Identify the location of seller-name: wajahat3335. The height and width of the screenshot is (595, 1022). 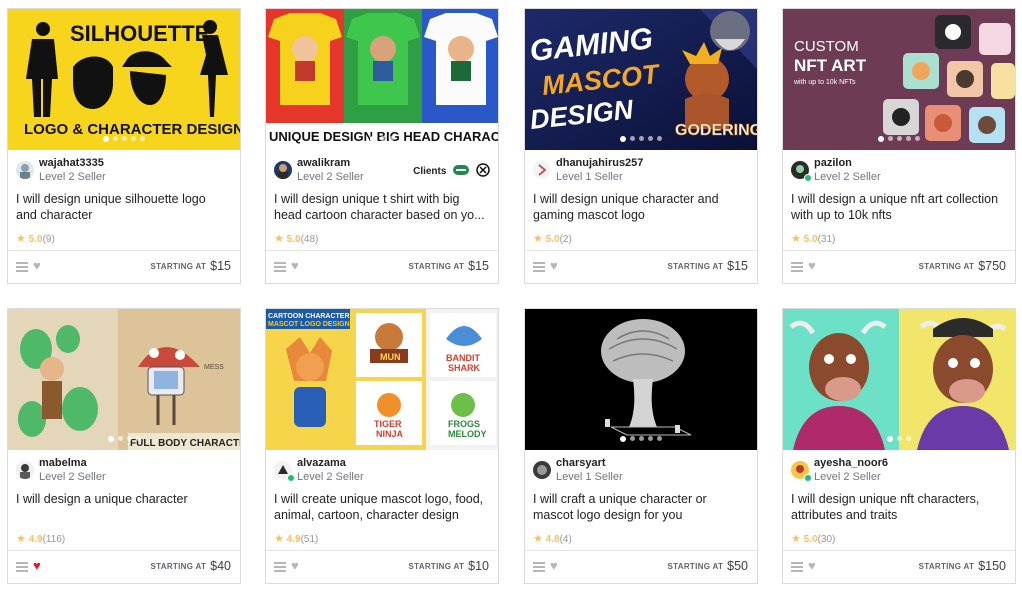
(71, 163).